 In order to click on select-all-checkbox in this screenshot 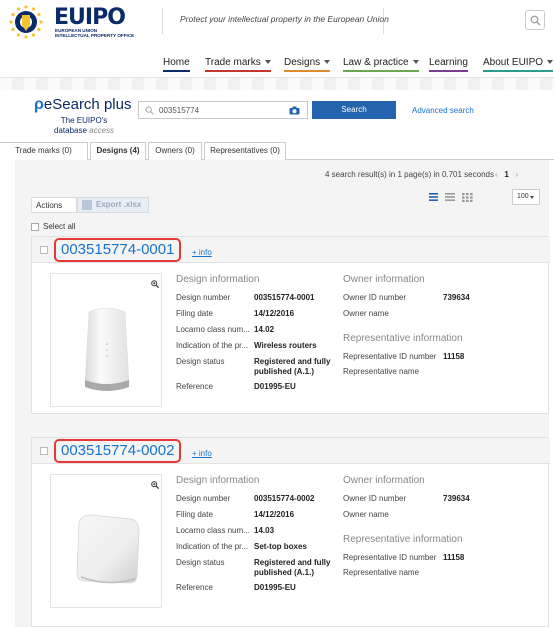, I will do `click(35, 226)`.